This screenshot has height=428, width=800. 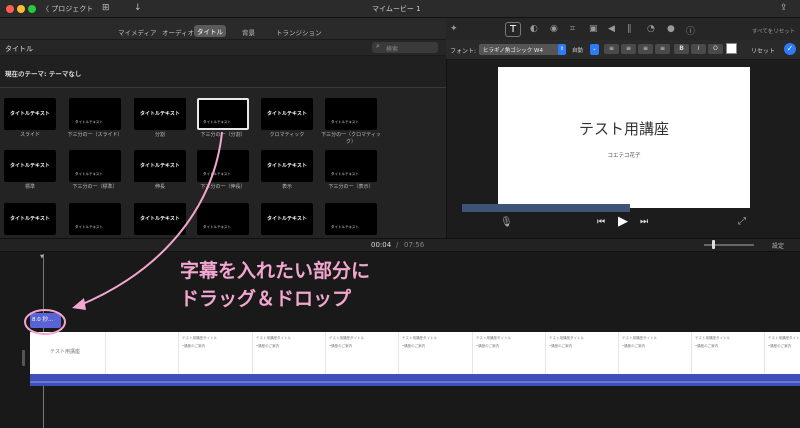 What do you see at coordinates (45, 322) in the screenshot?
I see `annotation-circle` at bounding box center [45, 322].